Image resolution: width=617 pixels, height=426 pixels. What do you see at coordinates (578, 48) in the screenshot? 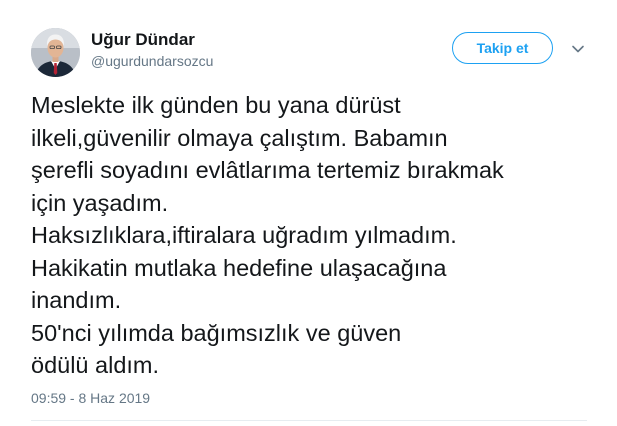
I see `chevron-down-icon` at bounding box center [578, 48].